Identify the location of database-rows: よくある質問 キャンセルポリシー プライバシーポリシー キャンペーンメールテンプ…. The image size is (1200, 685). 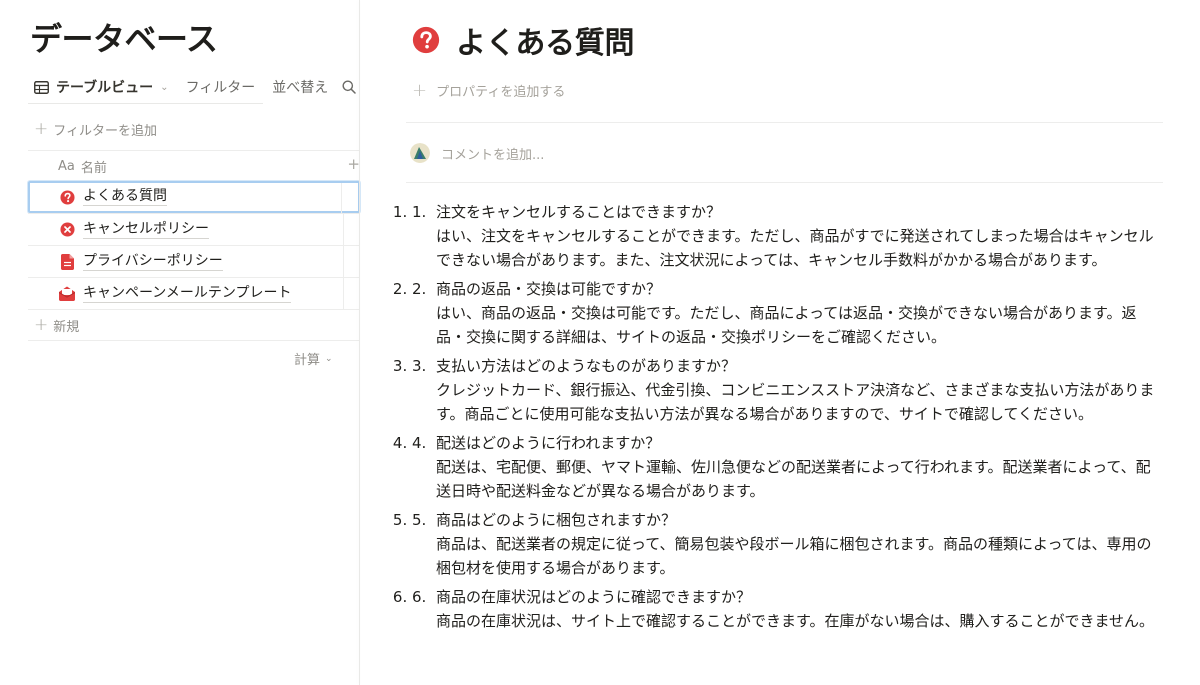
(194, 261).